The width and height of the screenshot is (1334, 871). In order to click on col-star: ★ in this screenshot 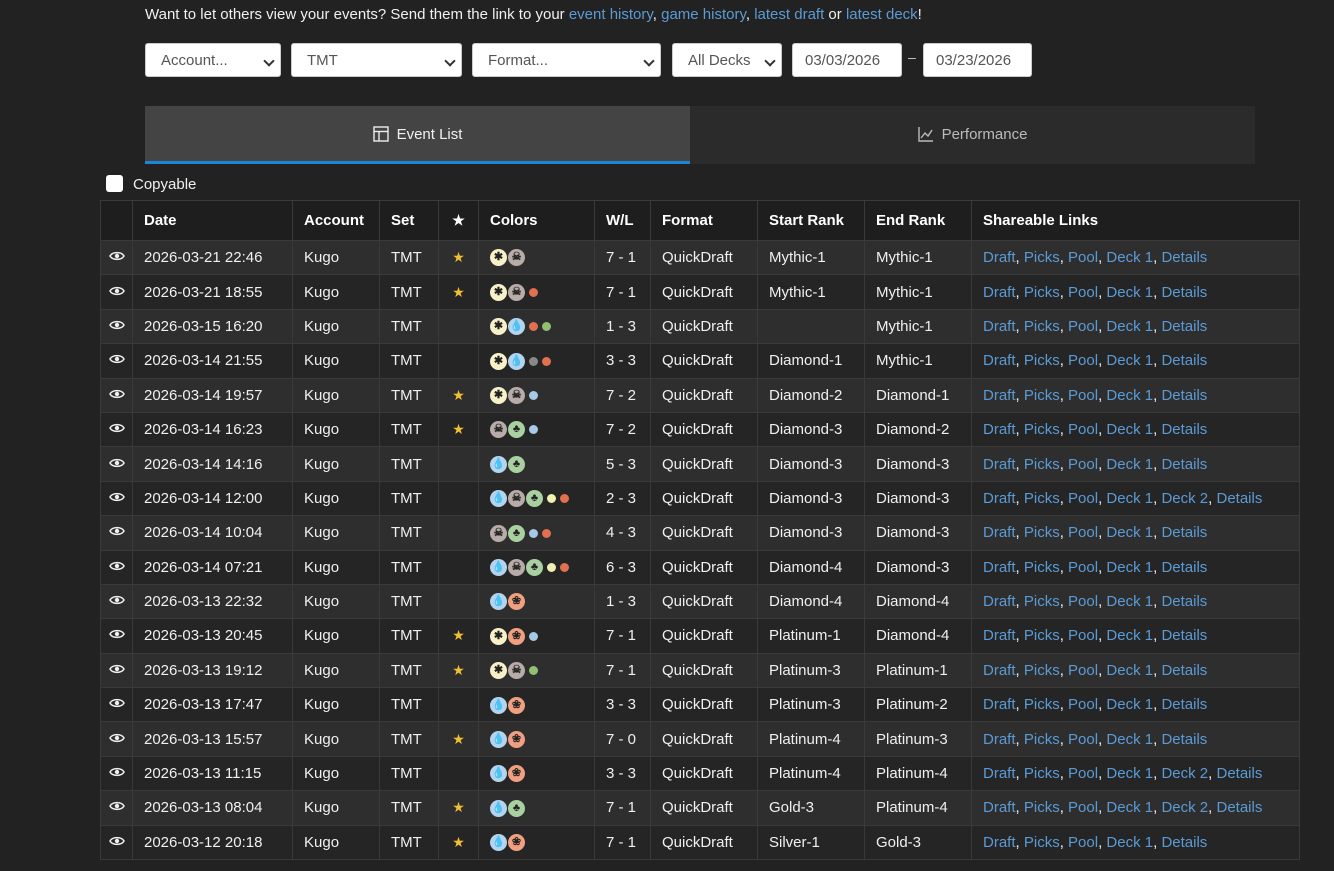, I will do `click(458, 220)`.